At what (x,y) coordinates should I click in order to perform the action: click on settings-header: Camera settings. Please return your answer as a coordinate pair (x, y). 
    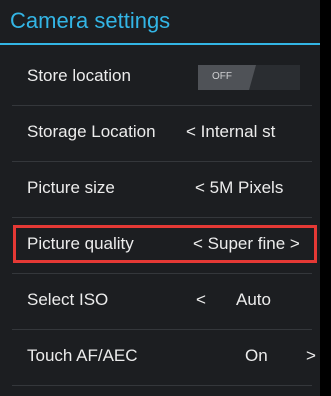
    Looking at the image, I should click on (160, 21).